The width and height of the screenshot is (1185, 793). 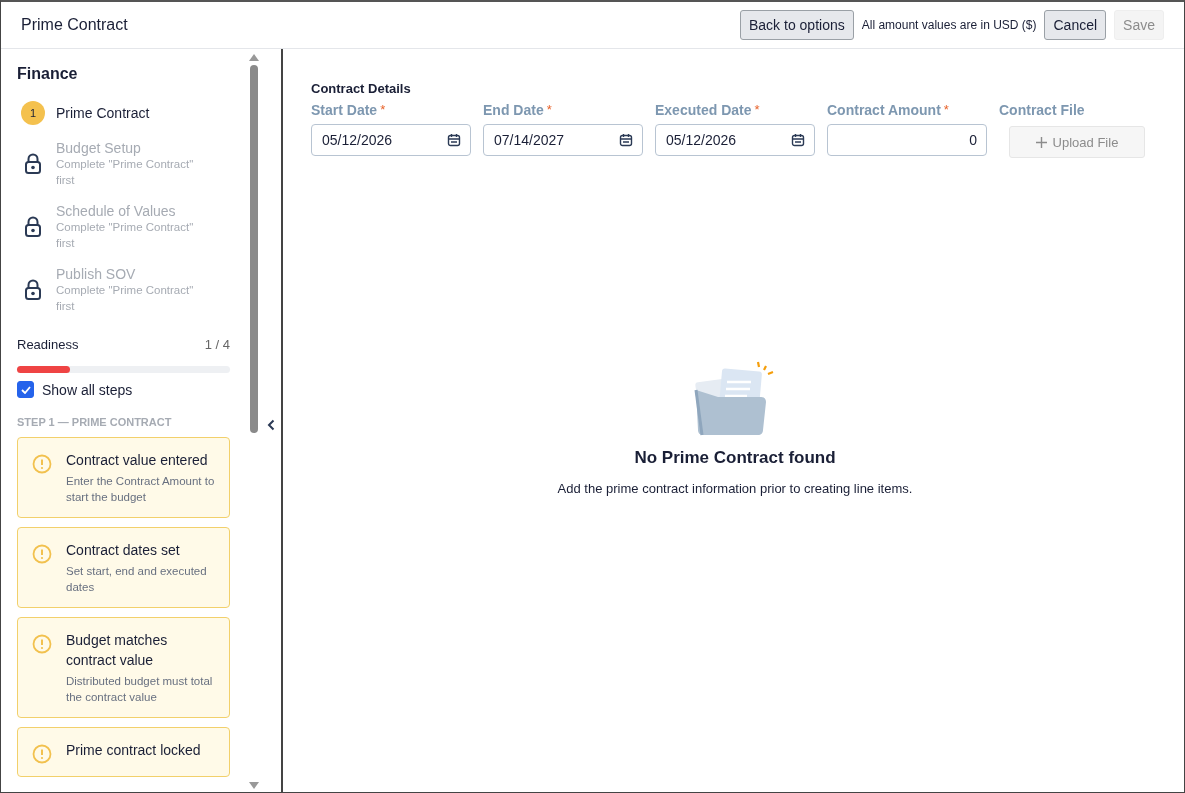 I want to click on empty-state-title: No Prime Contract found, so click(x=735, y=458).